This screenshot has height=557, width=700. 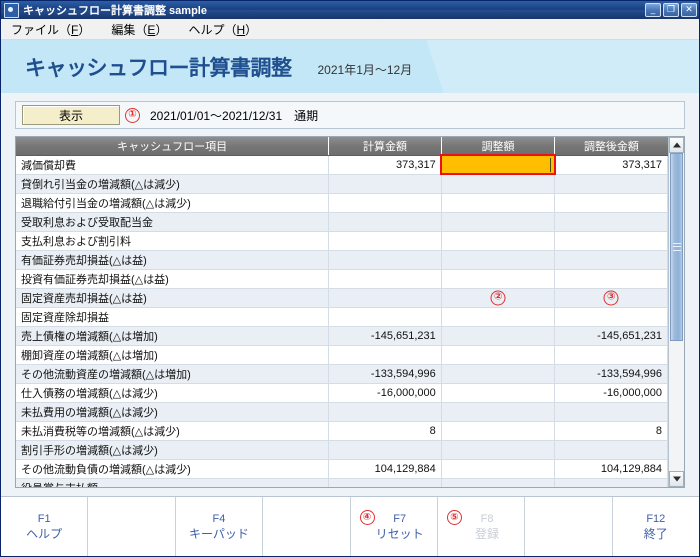 What do you see at coordinates (611, 374) in the screenshot?
I see `cell-adjusted-amount: -133,594,996` at bounding box center [611, 374].